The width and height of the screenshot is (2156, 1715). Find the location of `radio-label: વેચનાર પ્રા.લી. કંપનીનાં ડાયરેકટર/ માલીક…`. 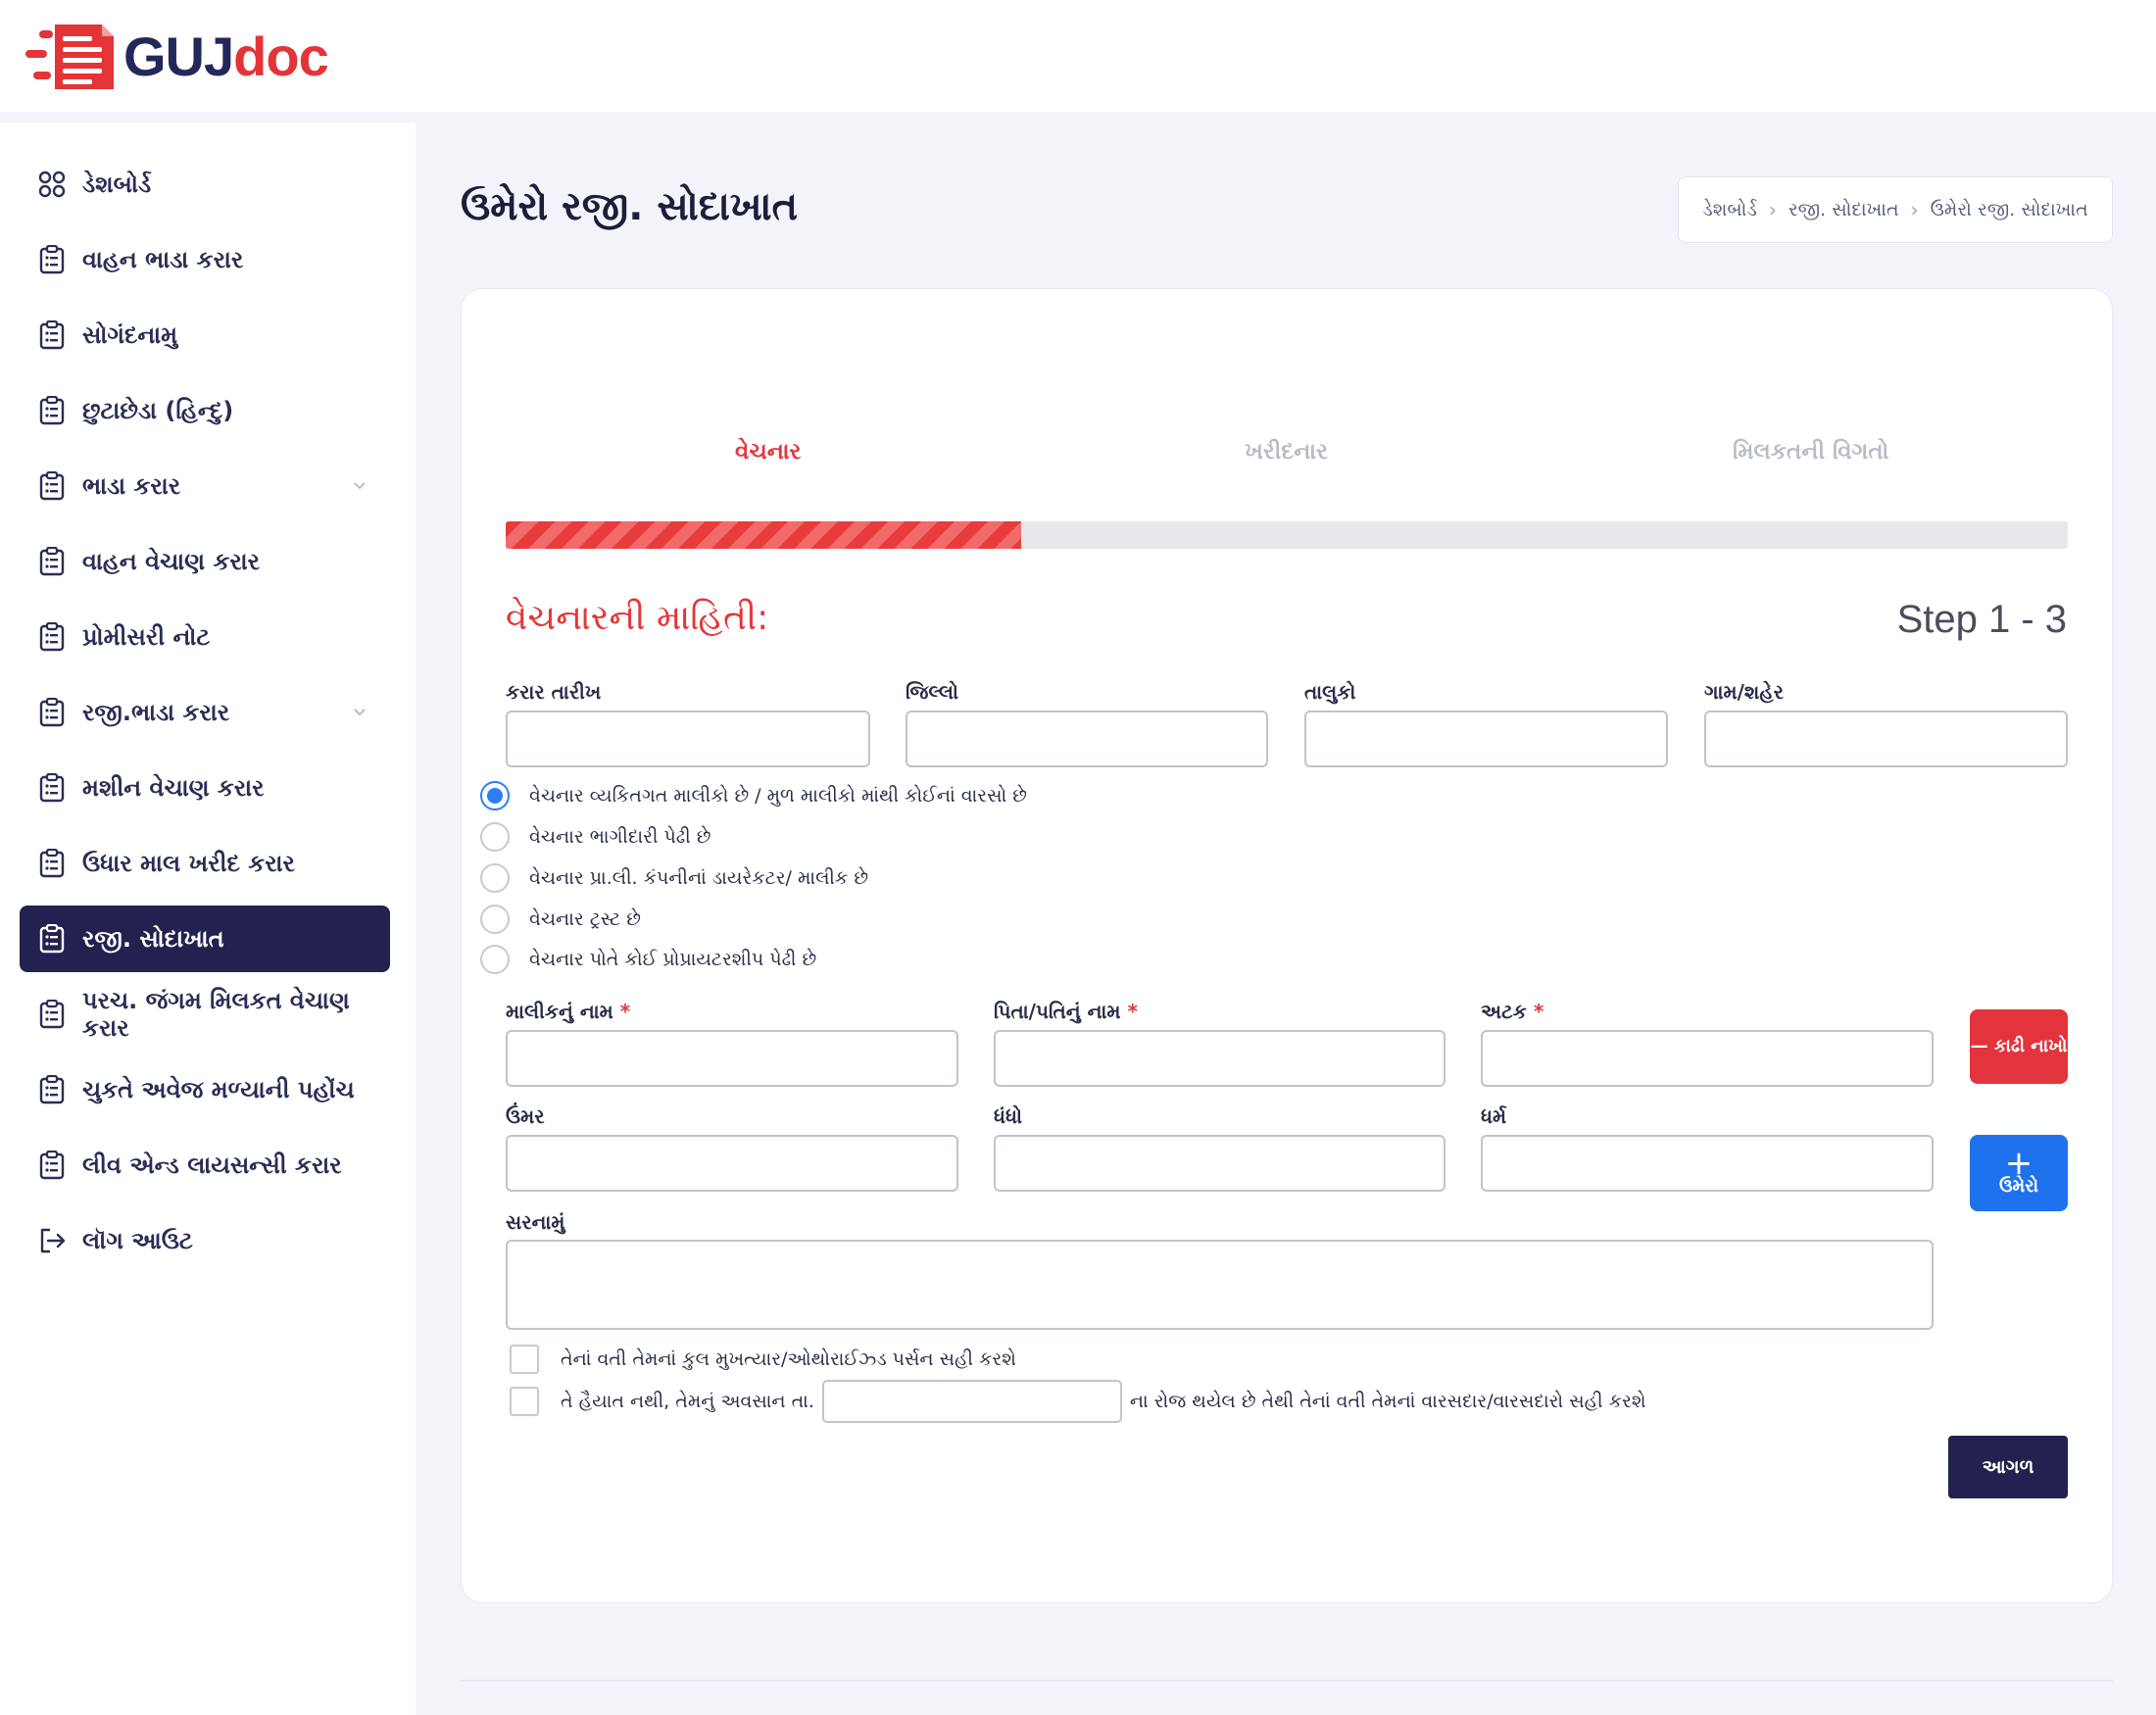

radio-label: વેચનાર પ્રા.લી. કંપનીનાં ડાયરેકટર/ માલીક… is located at coordinates (699, 878).